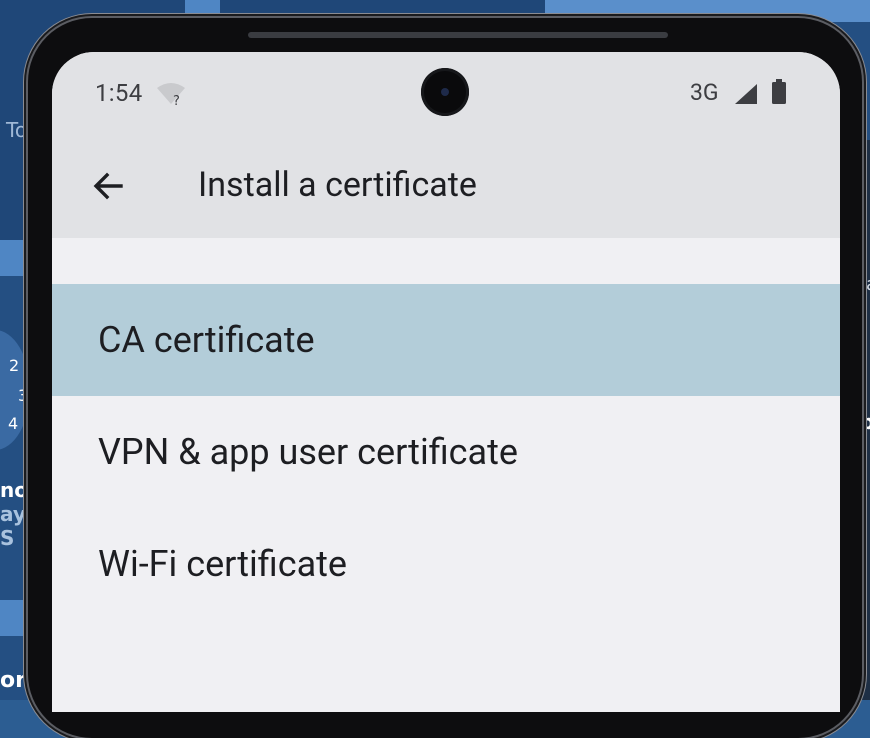 The image size is (870, 738). Describe the element at coordinates (746, 96) in the screenshot. I see `cell-signal-icon` at that location.